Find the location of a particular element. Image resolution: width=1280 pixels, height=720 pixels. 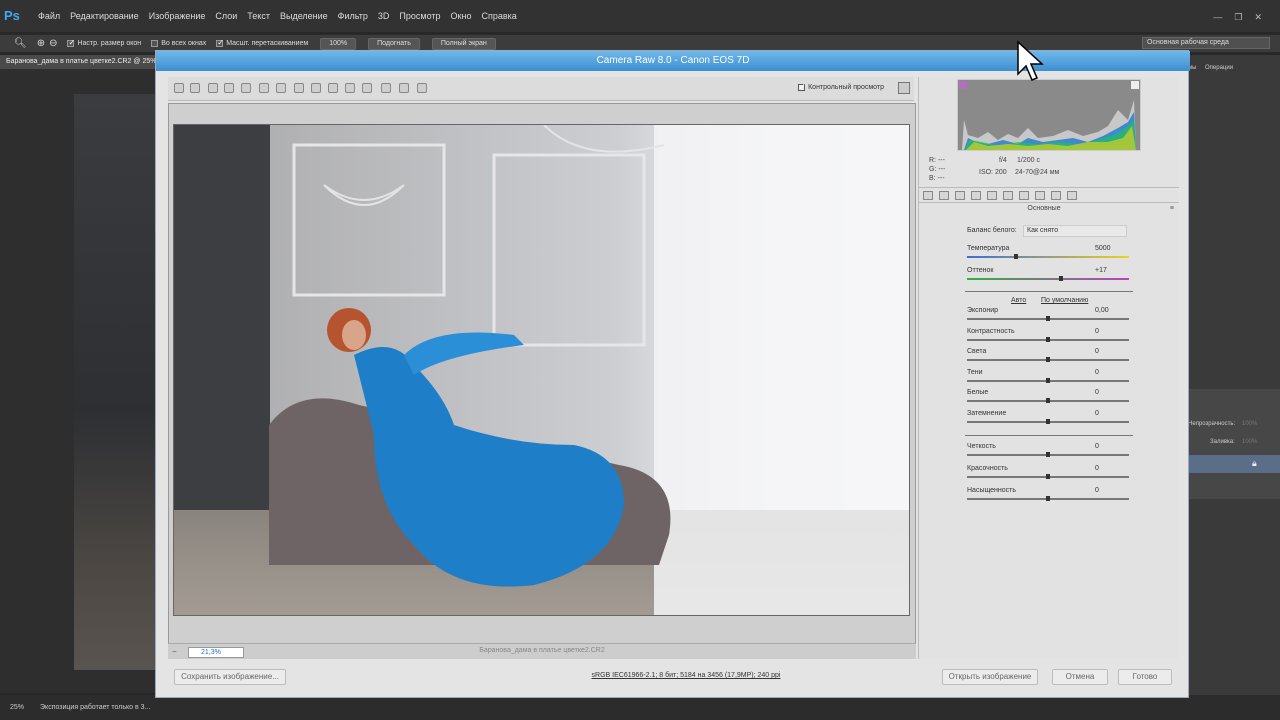

zoom-tool-icon: 🔍︎ is located at coordinates (20, 43).